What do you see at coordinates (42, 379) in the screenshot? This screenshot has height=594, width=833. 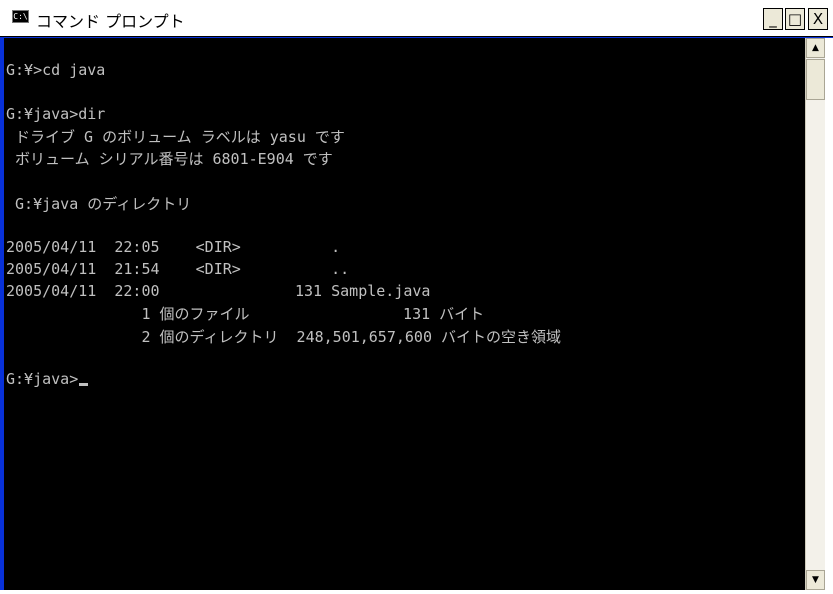 I see `prompt-text: G:¥java>` at bounding box center [42, 379].